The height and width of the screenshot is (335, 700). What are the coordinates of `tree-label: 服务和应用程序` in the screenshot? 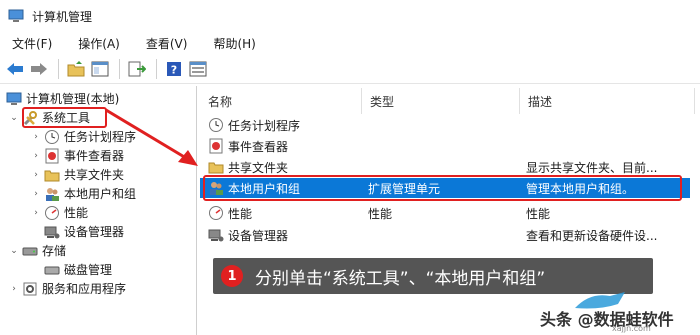 It's located at (84, 289).